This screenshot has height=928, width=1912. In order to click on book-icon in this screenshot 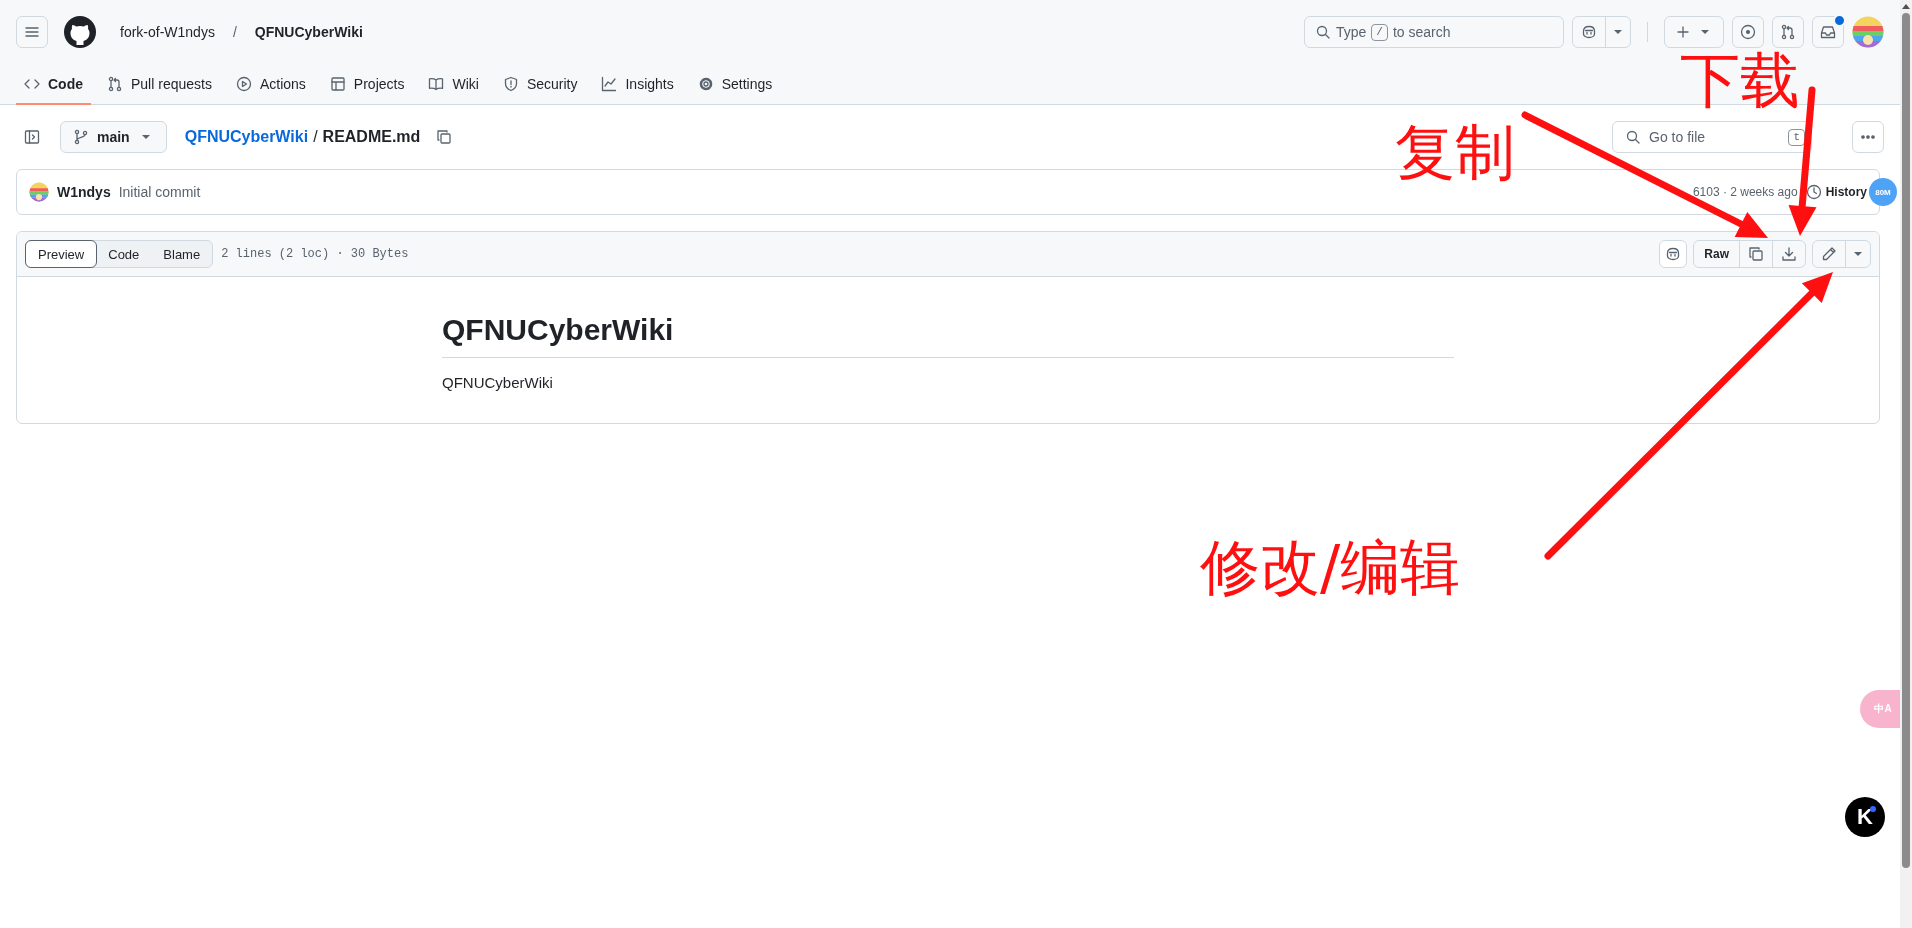, I will do `click(436, 83)`.